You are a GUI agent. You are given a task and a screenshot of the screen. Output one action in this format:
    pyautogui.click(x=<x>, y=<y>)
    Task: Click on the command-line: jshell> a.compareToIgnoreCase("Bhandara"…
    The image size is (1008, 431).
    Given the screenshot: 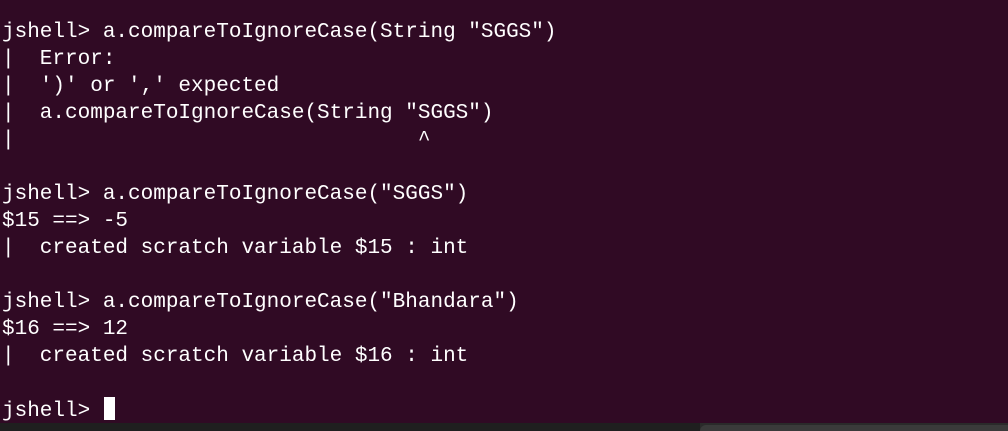 What is the action you would take?
    pyautogui.click(x=260, y=302)
    